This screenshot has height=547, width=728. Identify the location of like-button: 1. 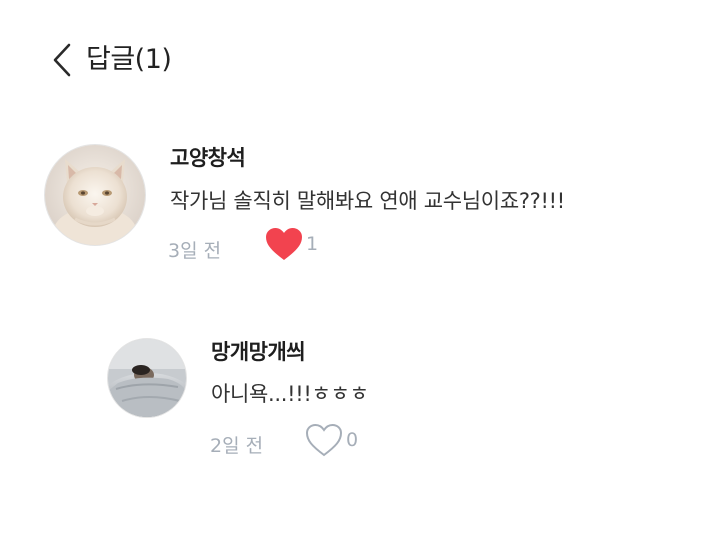
(291, 244).